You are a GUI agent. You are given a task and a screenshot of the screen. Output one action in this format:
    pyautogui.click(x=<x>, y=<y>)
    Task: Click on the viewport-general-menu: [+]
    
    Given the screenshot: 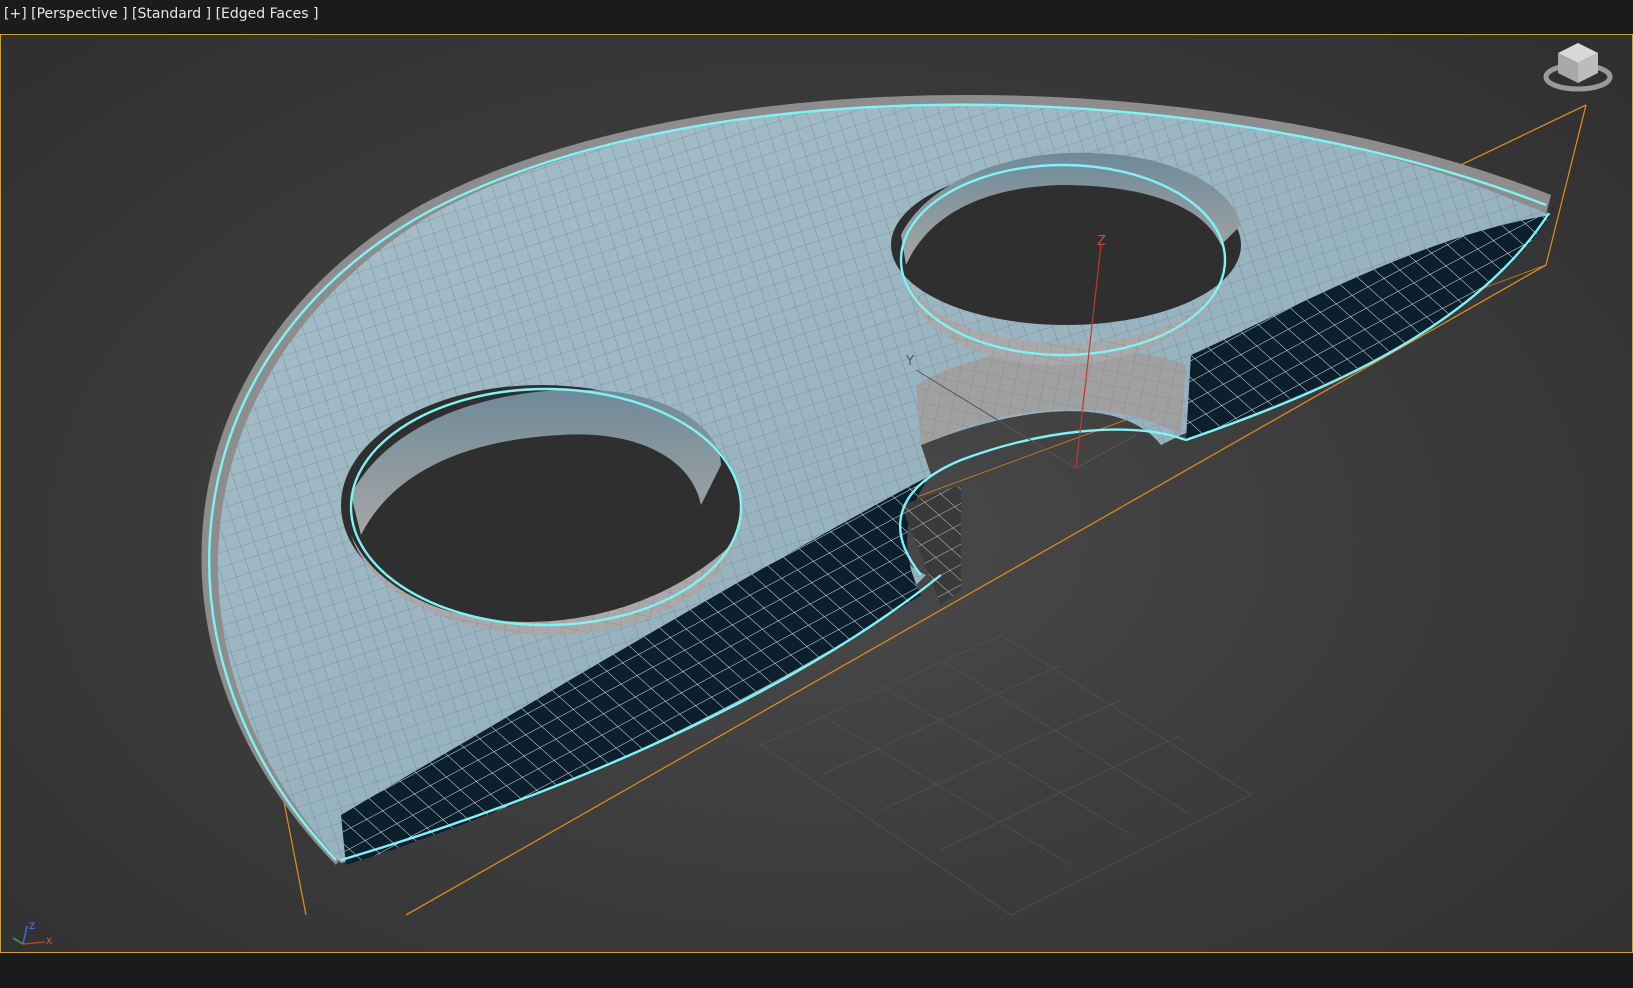 What is the action you would take?
    pyautogui.click(x=15, y=14)
    